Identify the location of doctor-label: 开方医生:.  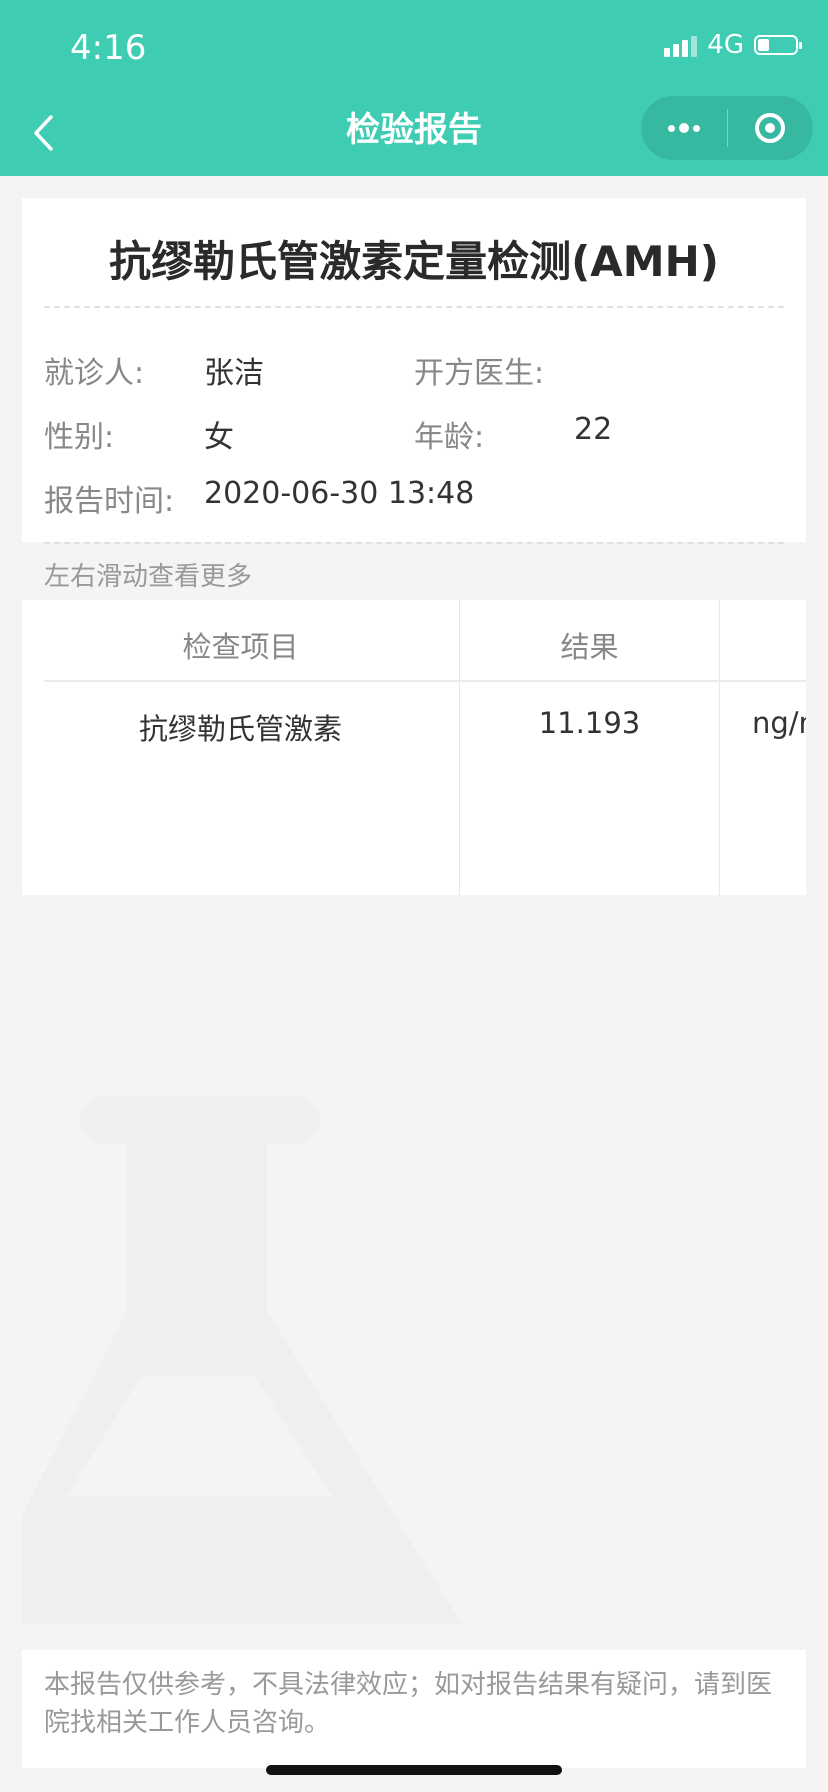
(479, 373).